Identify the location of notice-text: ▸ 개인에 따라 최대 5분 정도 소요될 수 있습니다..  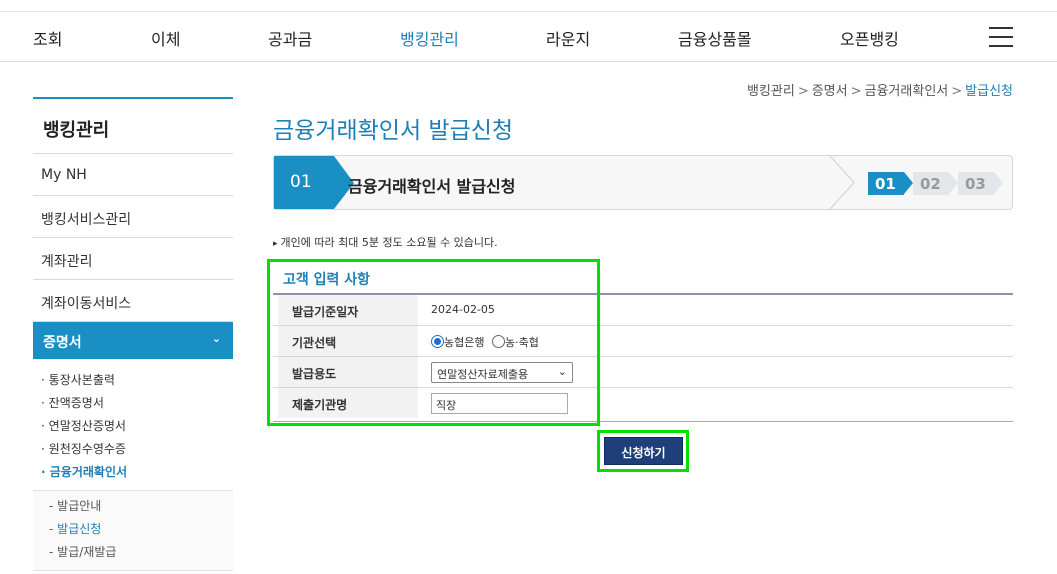
(385, 242).